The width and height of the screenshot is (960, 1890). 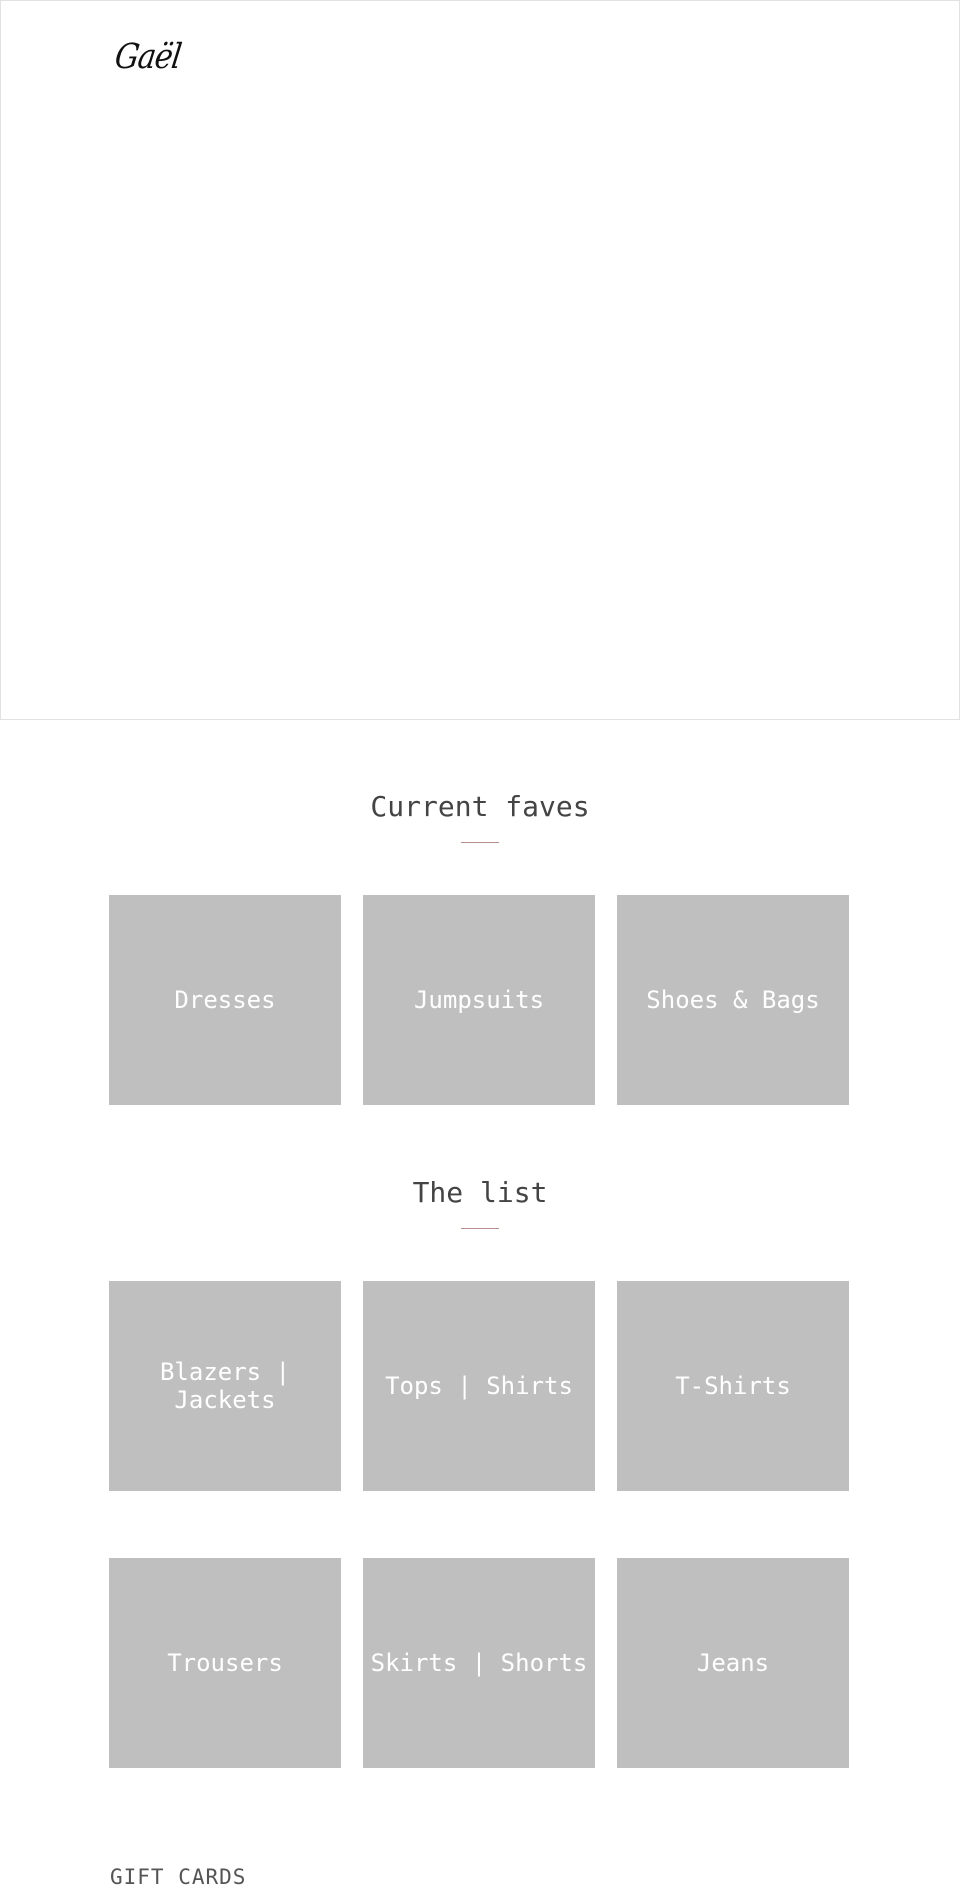 I want to click on brand-logo: Gaël, so click(x=147, y=57).